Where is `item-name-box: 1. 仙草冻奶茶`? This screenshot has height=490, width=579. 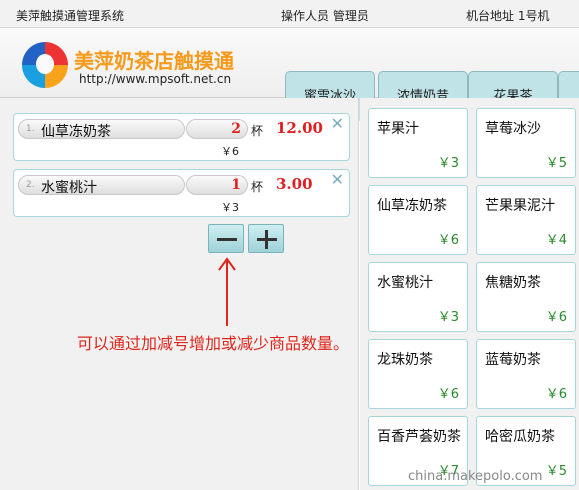
item-name-box: 1. 仙草冻奶茶 is located at coordinates (101, 129).